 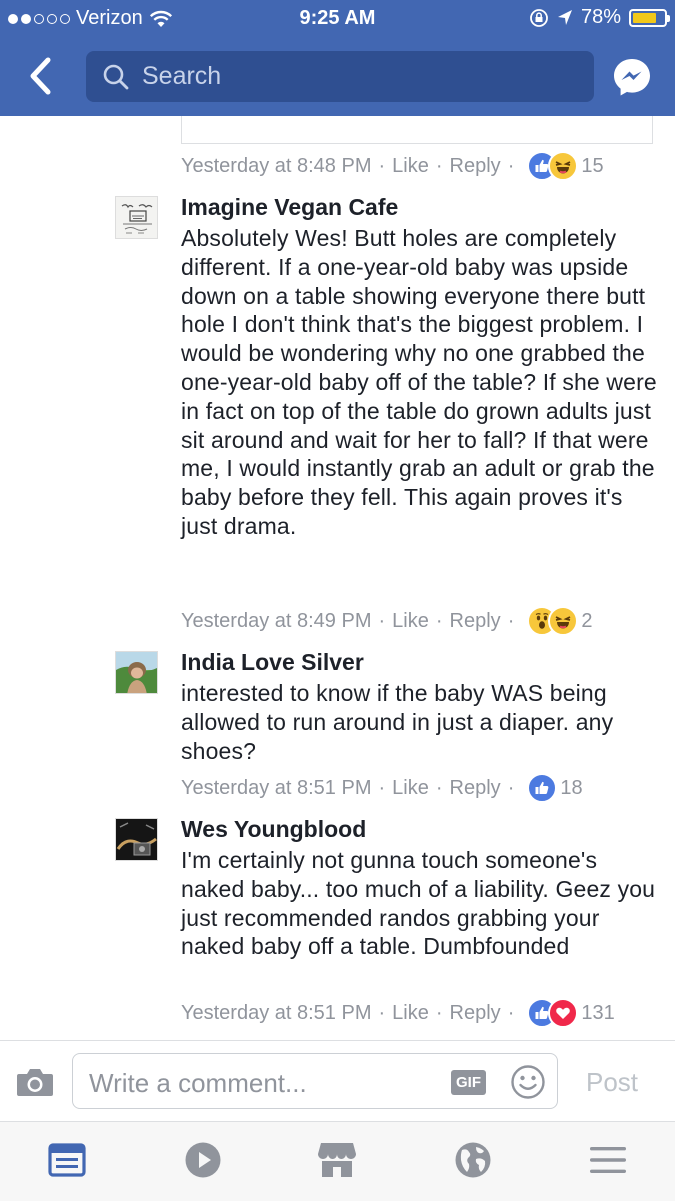 What do you see at coordinates (259, 1083) in the screenshot?
I see `comment-input` at bounding box center [259, 1083].